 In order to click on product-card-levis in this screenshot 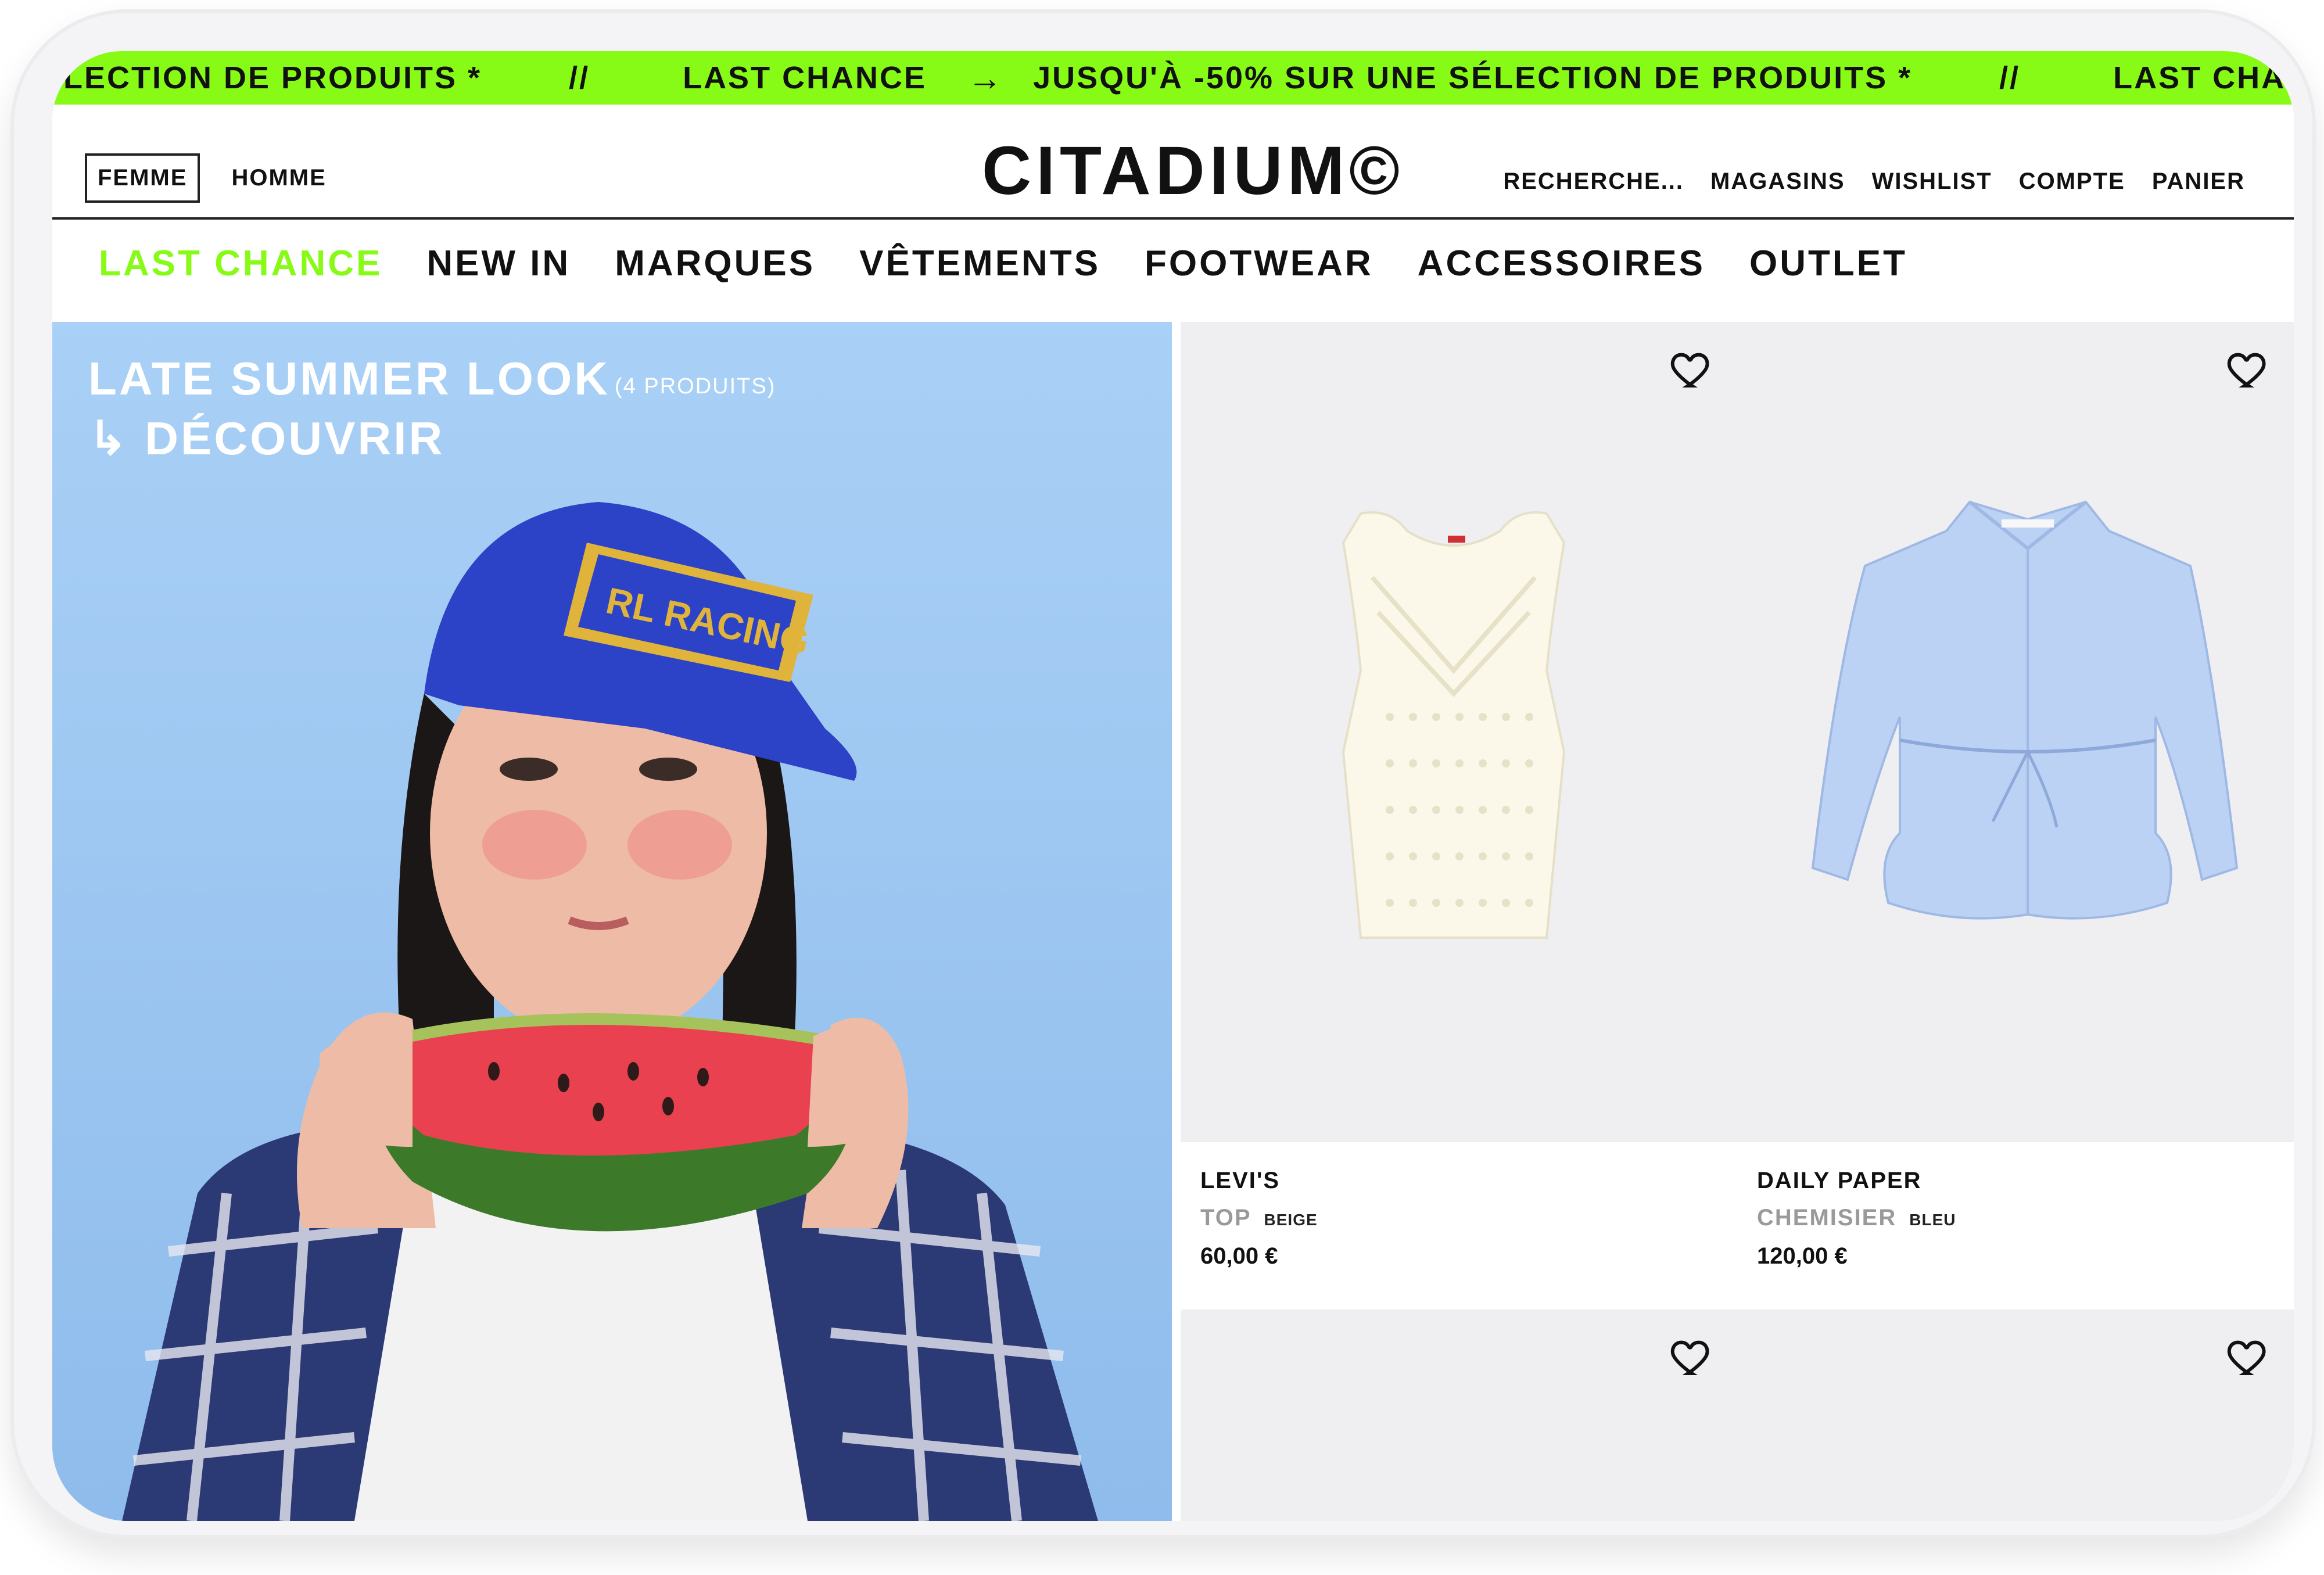, I will do `click(1459, 732)`.